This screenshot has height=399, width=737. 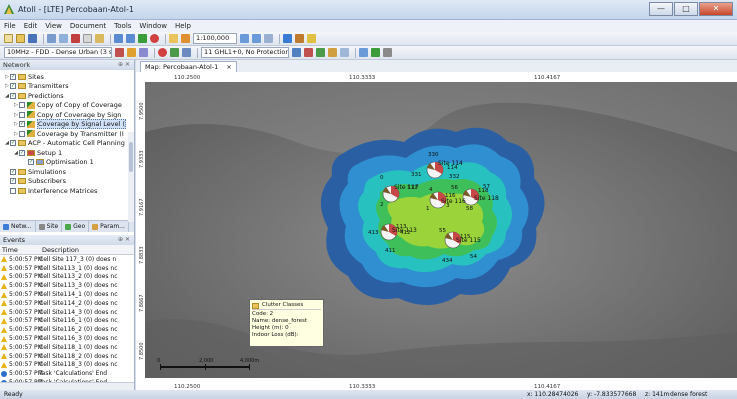 What do you see at coordinates (67, 365) in the screenshot?
I see `event-row: 5:00:57 PM Cell Site118_3 (0) does nc` at bounding box center [67, 365].